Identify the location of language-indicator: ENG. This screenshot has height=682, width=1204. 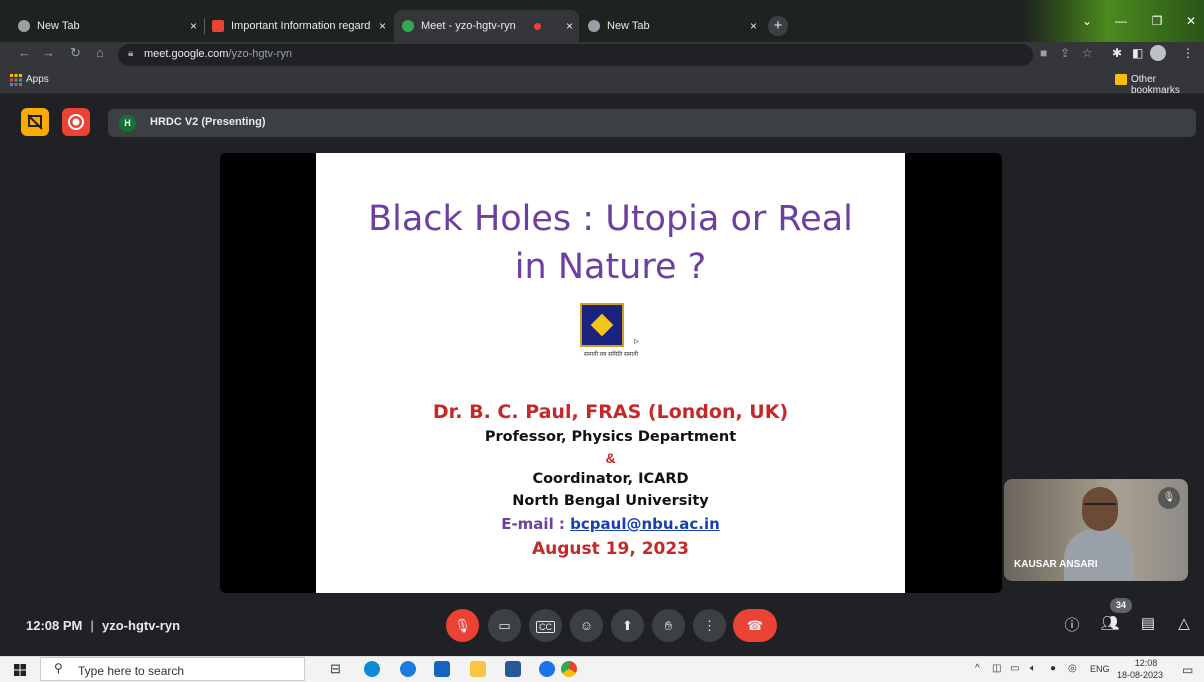
(1100, 669).